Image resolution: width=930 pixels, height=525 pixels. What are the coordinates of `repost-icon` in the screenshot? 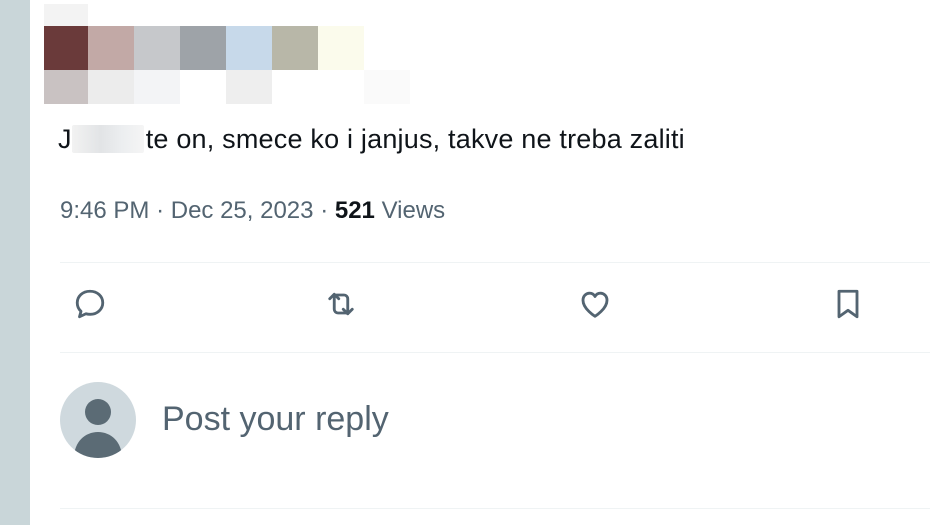 It's located at (341, 304).